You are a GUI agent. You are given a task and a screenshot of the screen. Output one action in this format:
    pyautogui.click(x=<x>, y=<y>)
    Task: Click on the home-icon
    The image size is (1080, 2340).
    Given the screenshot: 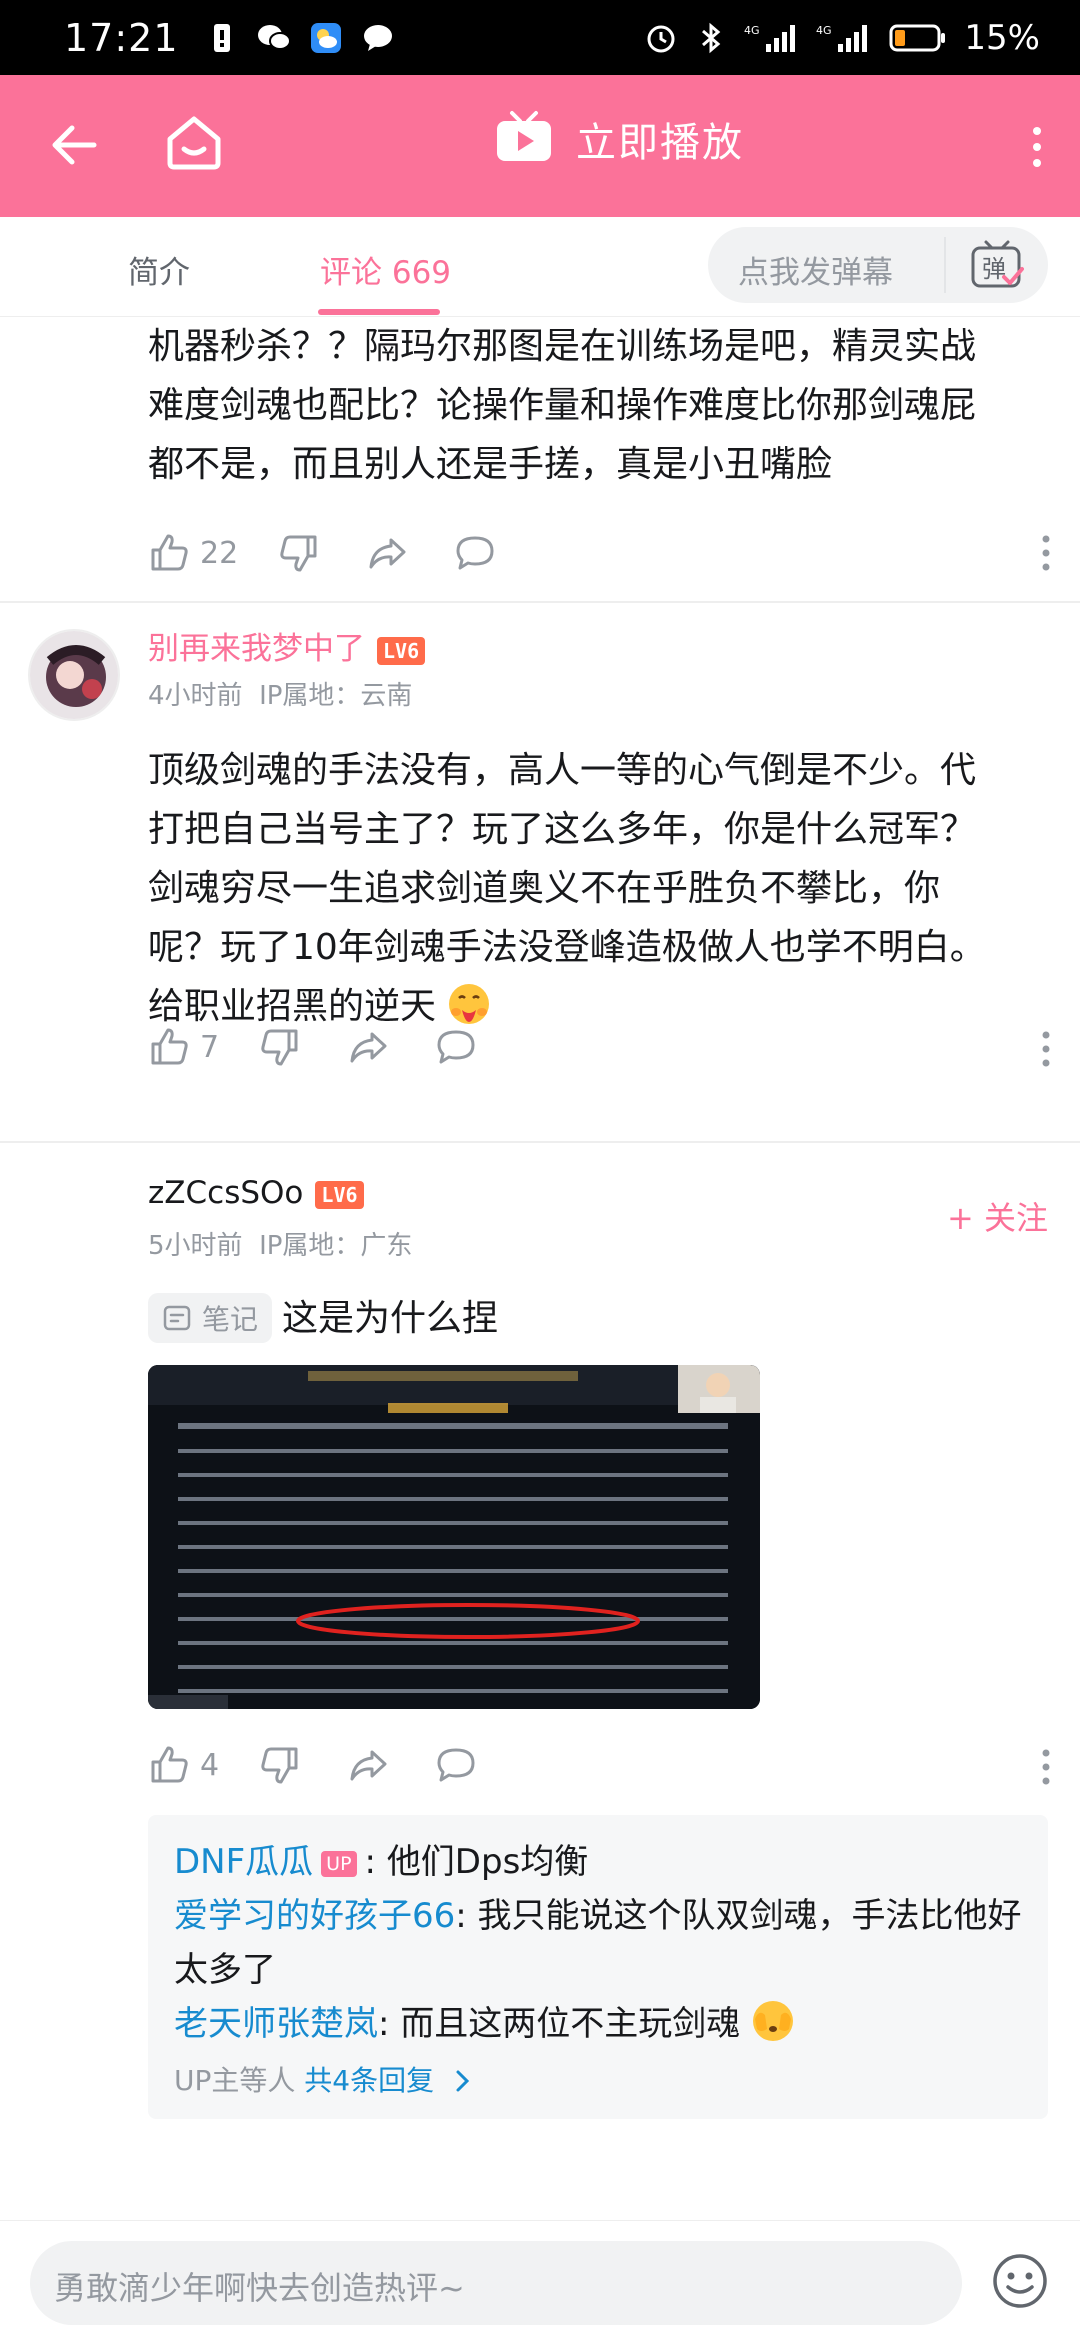 What is the action you would take?
    pyautogui.click(x=194, y=143)
    